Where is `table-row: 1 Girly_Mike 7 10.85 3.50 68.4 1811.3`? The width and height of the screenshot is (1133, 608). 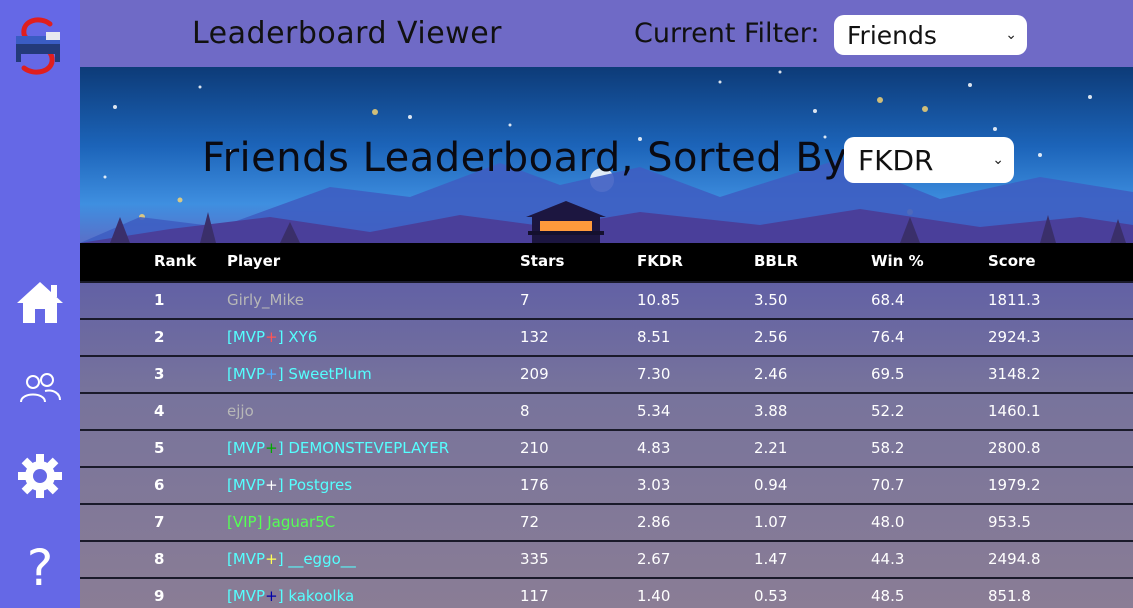 table-row: 1 Girly_Mike 7 10.85 3.50 68.4 1811.3 is located at coordinates (606, 299).